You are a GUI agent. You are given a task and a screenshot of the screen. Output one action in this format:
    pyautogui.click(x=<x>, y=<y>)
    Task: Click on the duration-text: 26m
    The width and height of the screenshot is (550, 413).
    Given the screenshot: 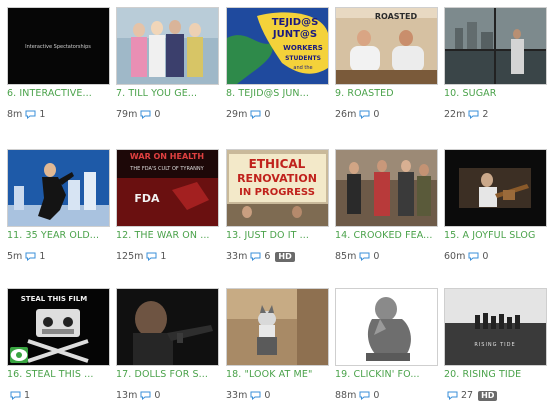 What is the action you would take?
    pyautogui.click(x=346, y=114)
    